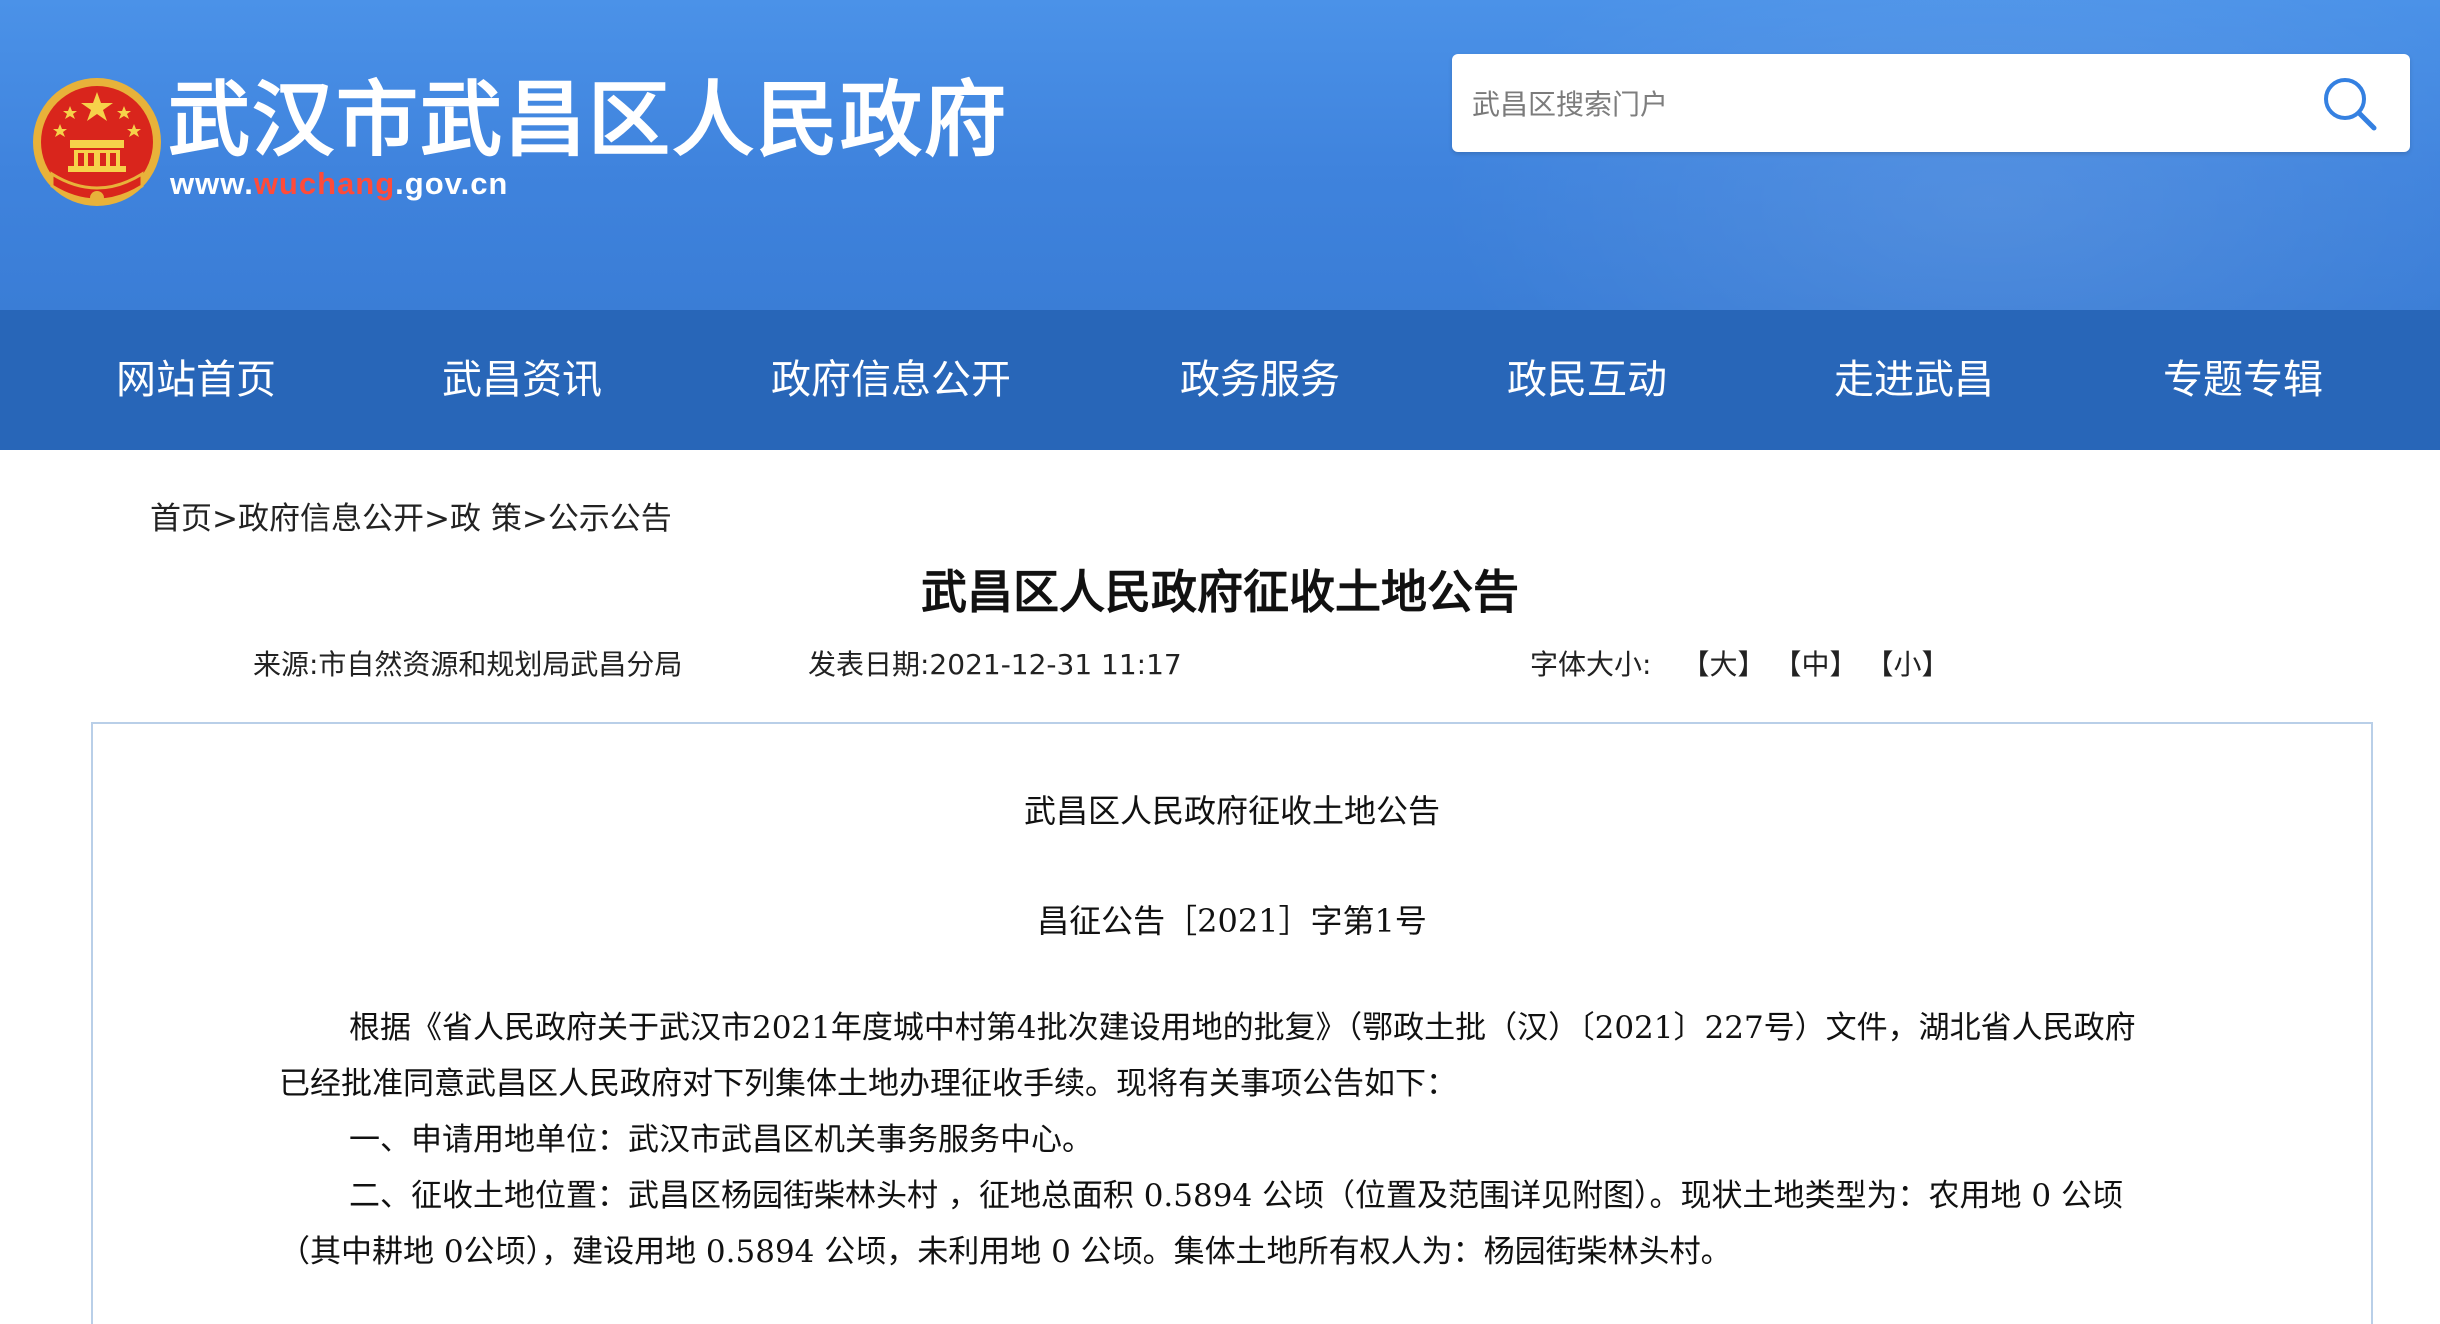 The height and width of the screenshot is (1324, 2440). Describe the element at coordinates (588, 120) in the screenshot. I see `site-title: 武汉市武昌区人民政府` at that location.